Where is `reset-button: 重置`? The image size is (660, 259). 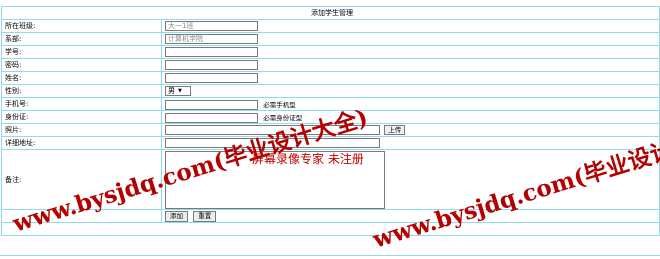 reset-button: 重置 is located at coordinates (205, 216).